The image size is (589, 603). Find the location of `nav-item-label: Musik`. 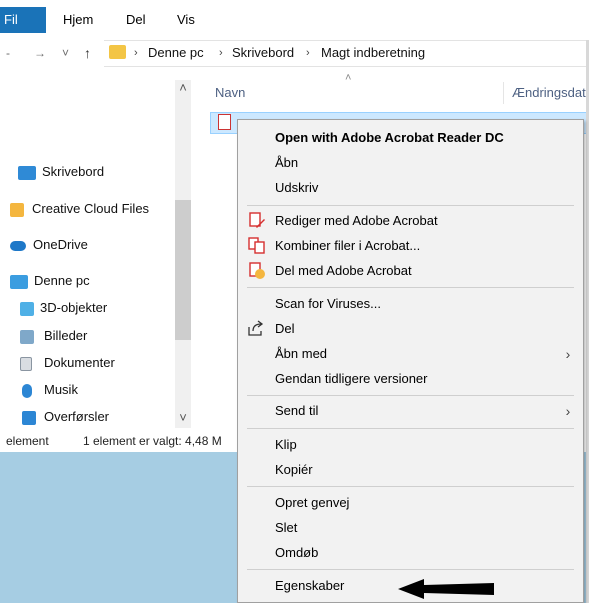

nav-item-label: Musik is located at coordinates (61, 389).